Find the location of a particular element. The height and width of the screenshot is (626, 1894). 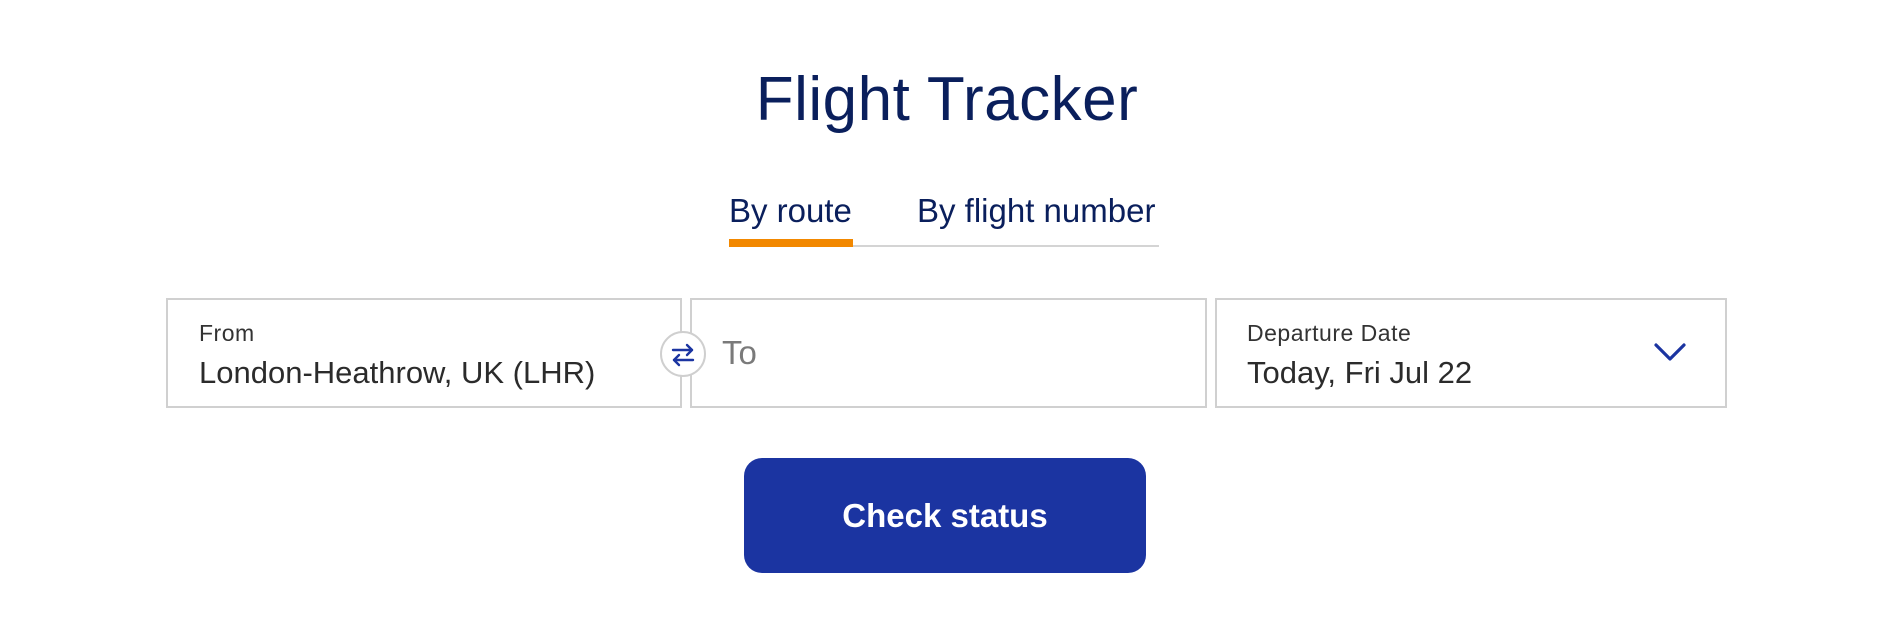

tab-by-route: By route is located at coordinates (790, 211).